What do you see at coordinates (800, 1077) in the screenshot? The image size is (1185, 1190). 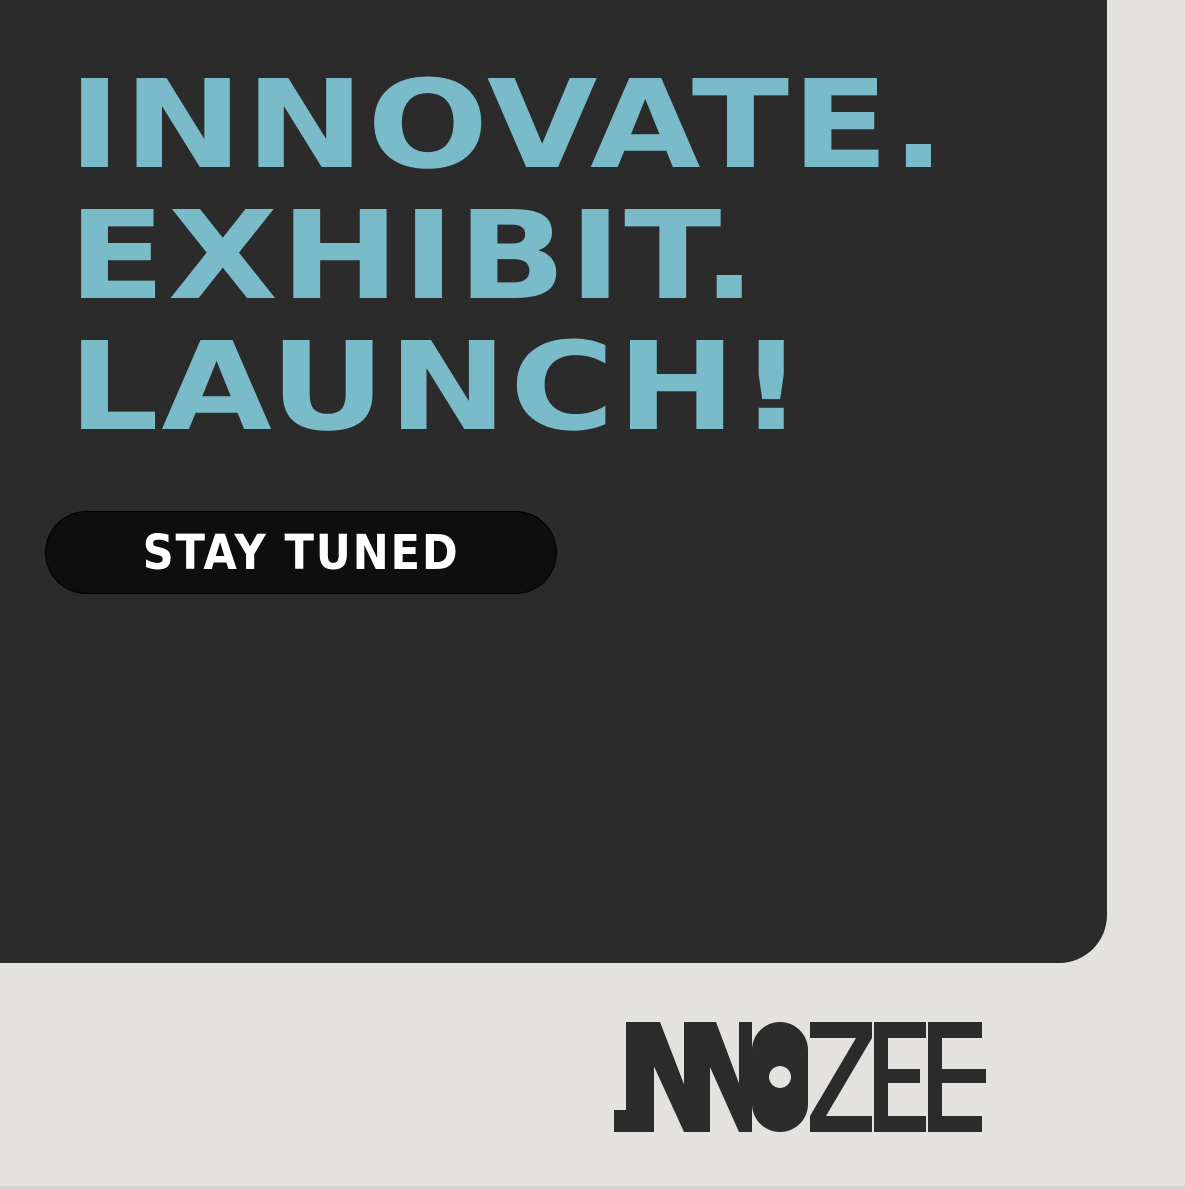 I see `innozee-logo` at bounding box center [800, 1077].